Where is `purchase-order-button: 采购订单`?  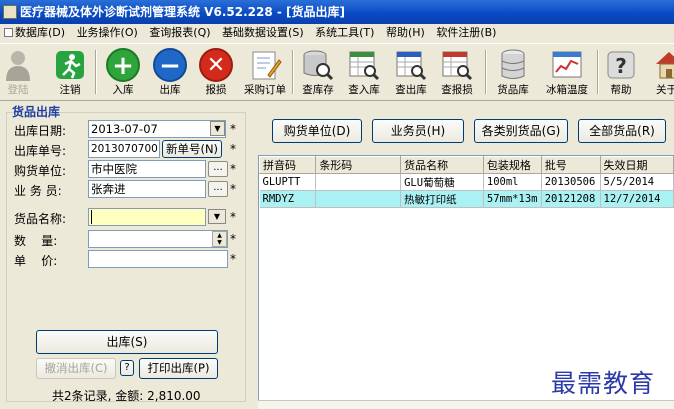 purchase-order-button: 采购订单 is located at coordinates (265, 73).